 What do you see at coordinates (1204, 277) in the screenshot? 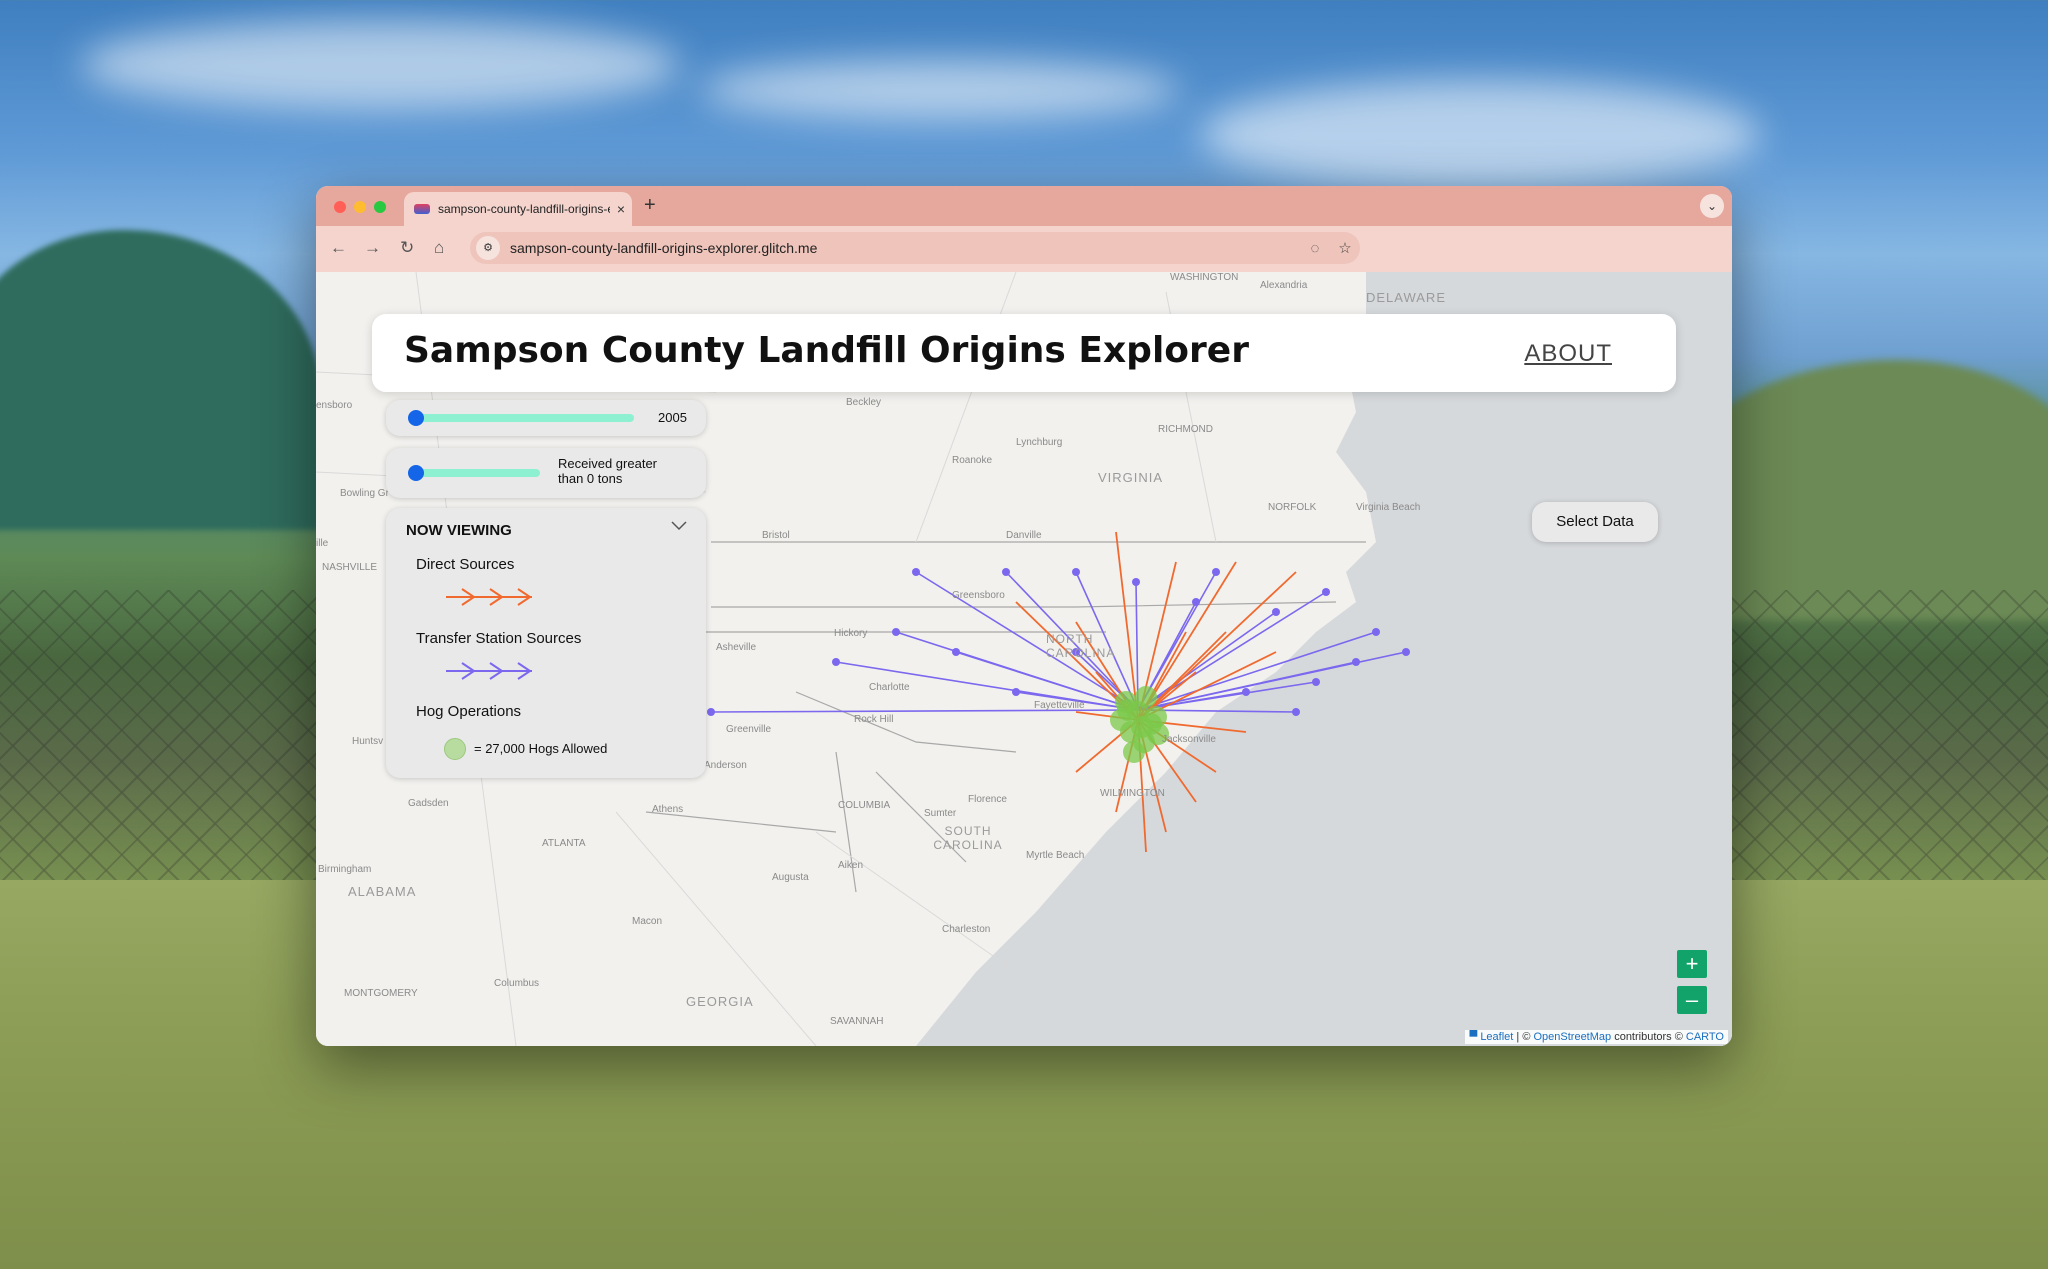
I see `map-label: WASHINGTON` at bounding box center [1204, 277].